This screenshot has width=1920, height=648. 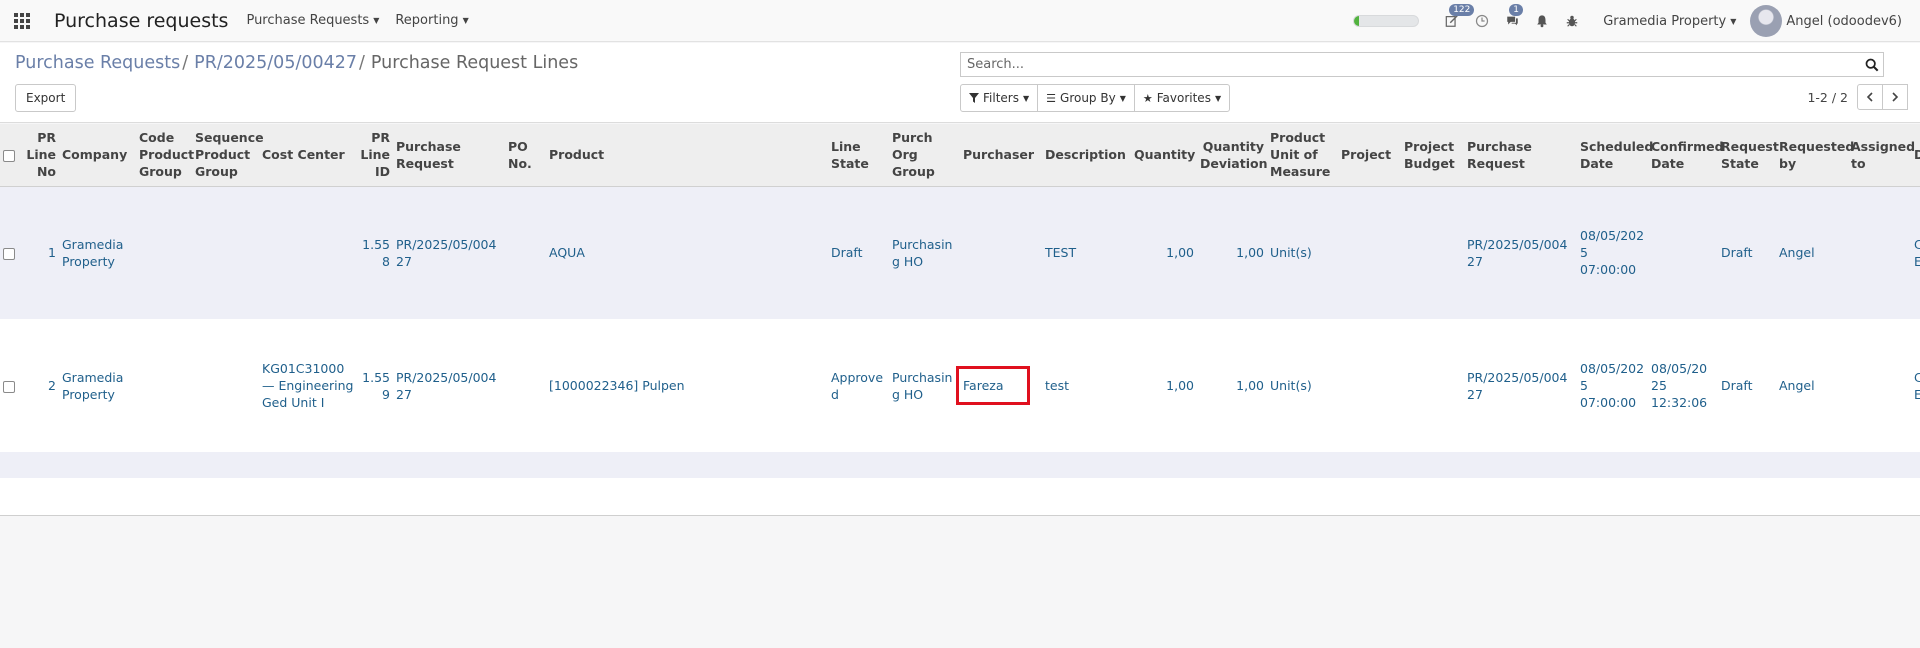 I want to click on cell-cost-center: KG01C31000 — Engineering Ged Unit I, so click(x=308, y=385).